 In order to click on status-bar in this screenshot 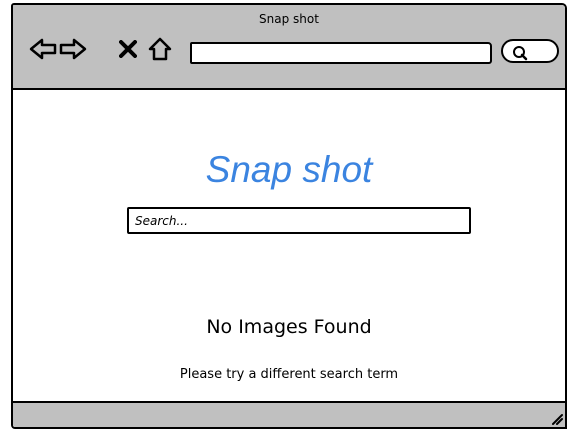, I will do `click(289, 414)`.